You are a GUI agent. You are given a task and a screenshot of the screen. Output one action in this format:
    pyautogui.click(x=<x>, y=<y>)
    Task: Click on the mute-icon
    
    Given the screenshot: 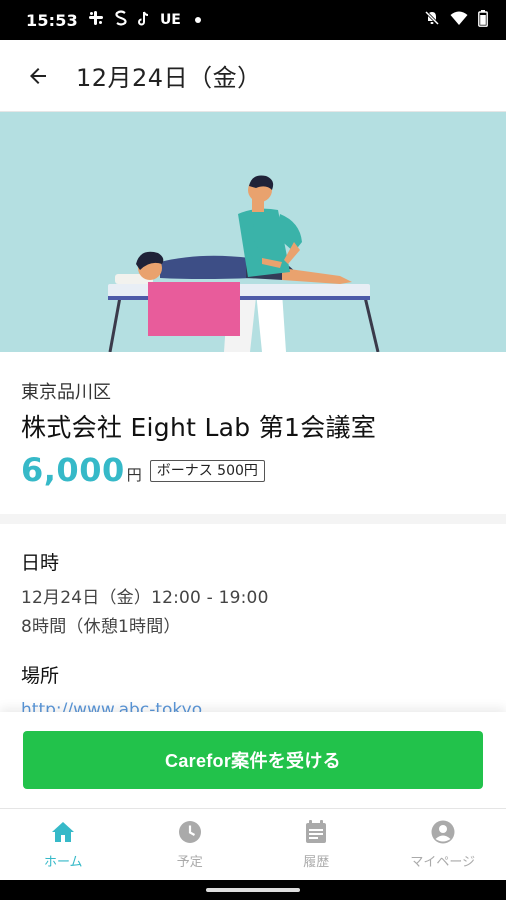 What is the action you would take?
    pyautogui.click(x=432, y=20)
    